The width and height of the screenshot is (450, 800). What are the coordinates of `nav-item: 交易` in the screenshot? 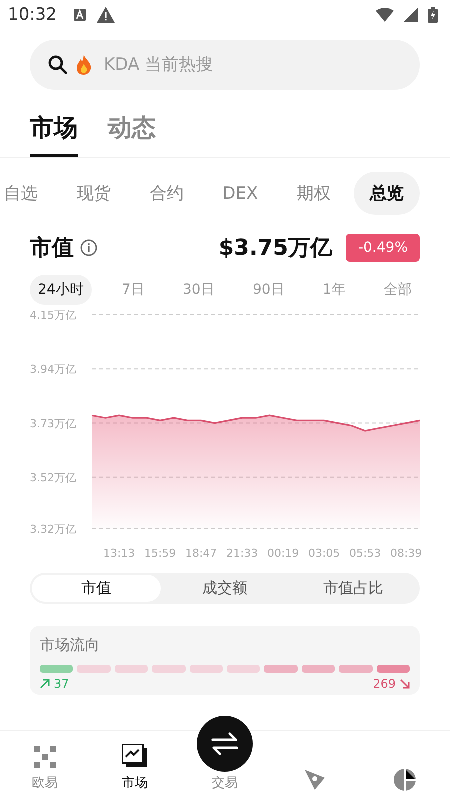 It's located at (225, 754).